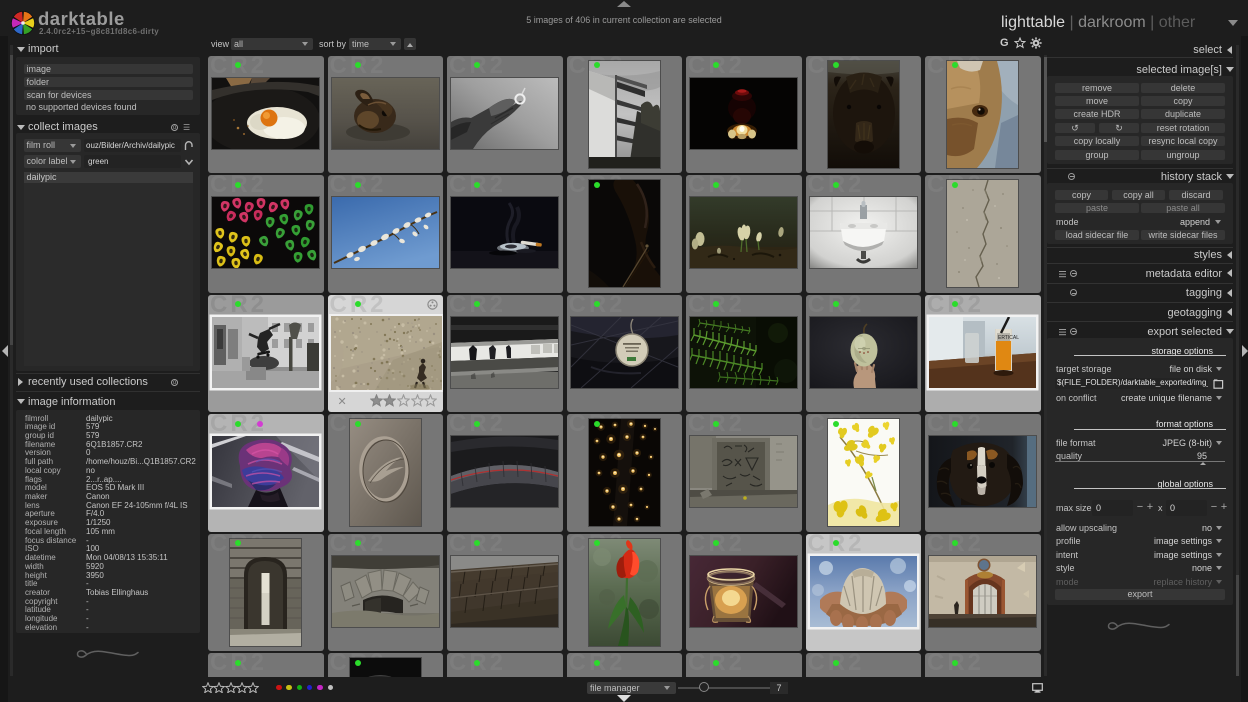 This screenshot has width=1248, height=702. What do you see at coordinates (1008, 338) in the screenshot?
I see `svg-text: ERTICAL` at bounding box center [1008, 338].